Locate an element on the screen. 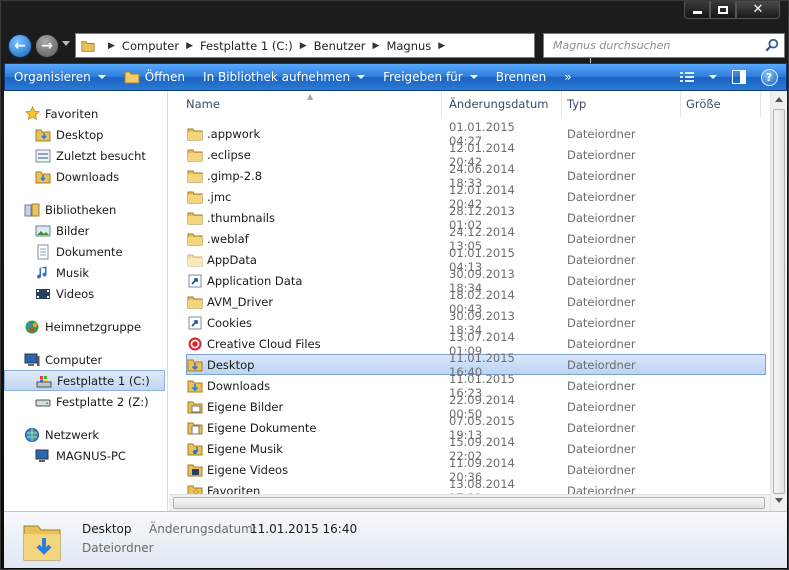 The height and width of the screenshot is (570, 789). file-name: AVM_Driver is located at coordinates (240, 301).